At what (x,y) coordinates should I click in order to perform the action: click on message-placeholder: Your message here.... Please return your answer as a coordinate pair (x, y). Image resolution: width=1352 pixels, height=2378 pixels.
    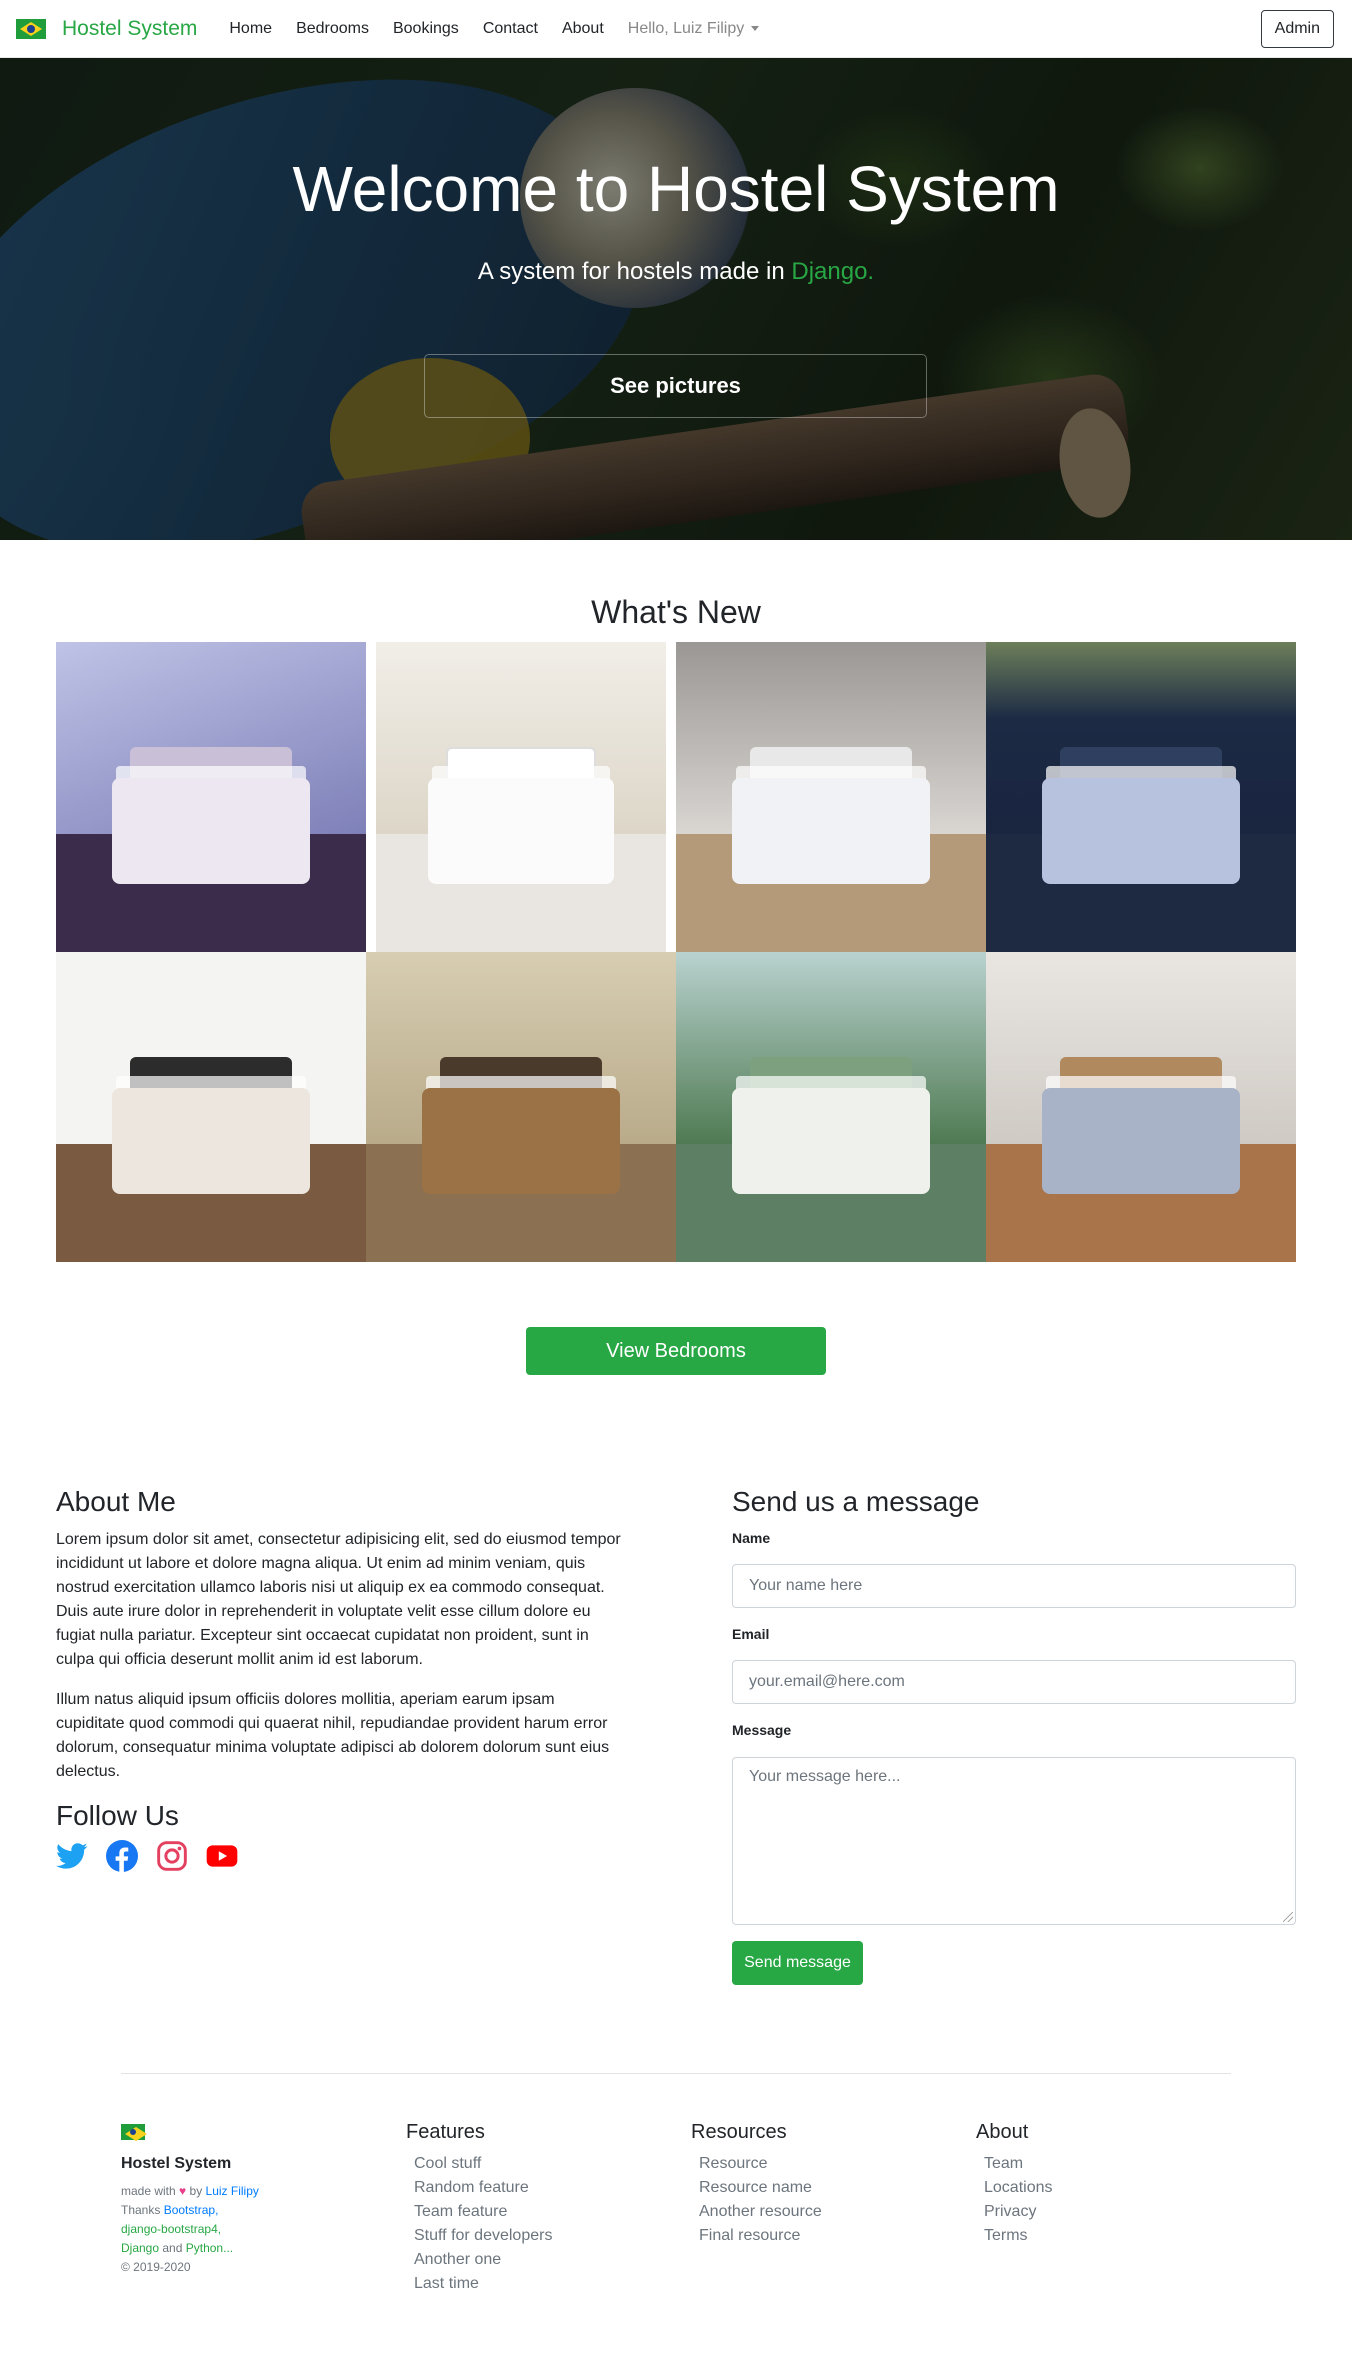
    Looking at the image, I should click on (825, 1776).